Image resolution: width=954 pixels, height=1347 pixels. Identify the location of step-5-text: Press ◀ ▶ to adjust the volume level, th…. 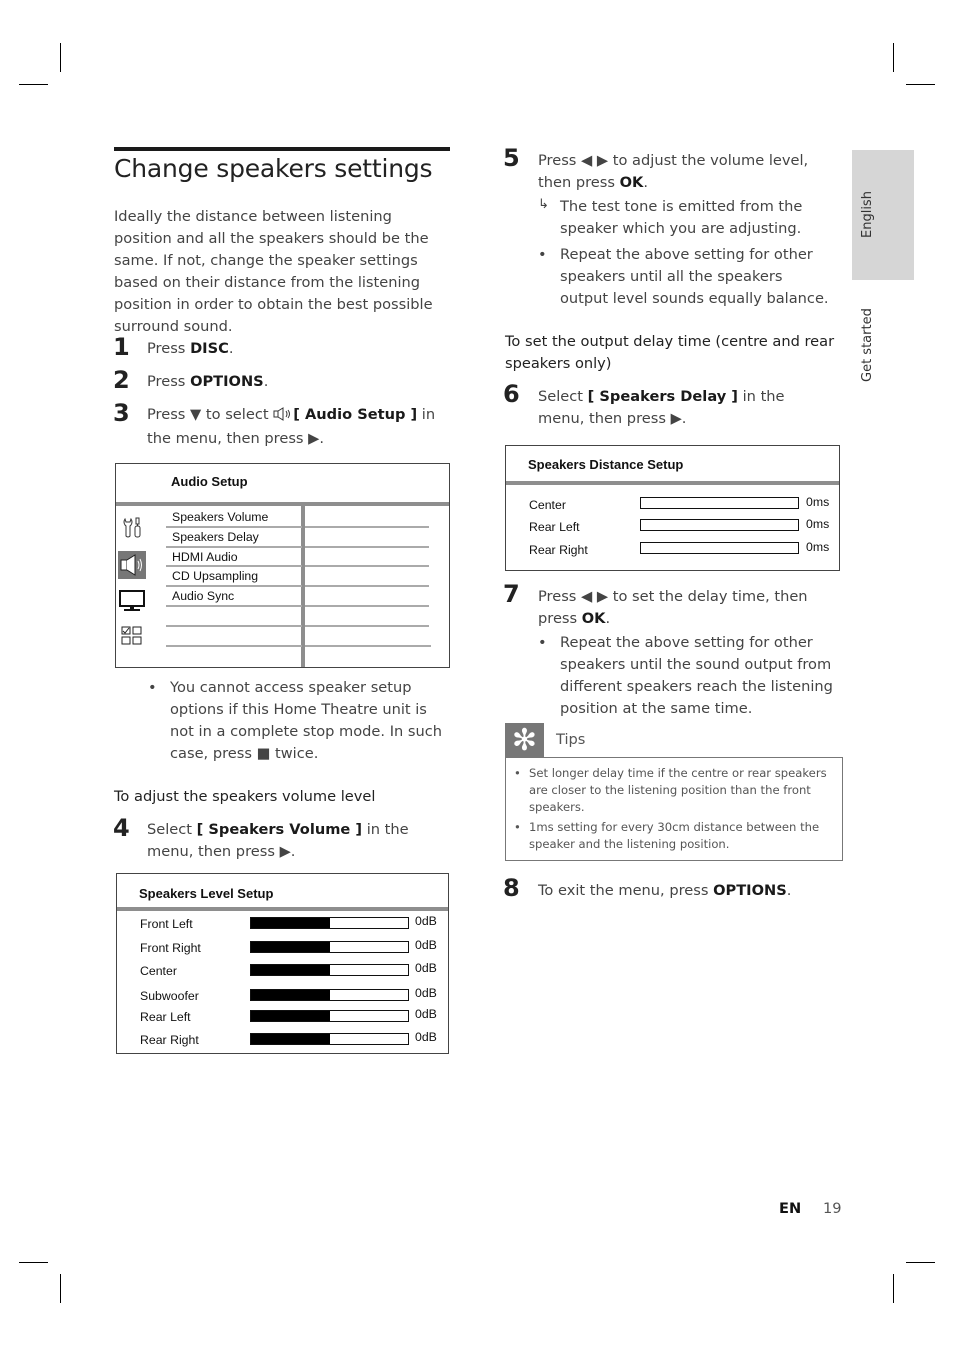
(690, 172).